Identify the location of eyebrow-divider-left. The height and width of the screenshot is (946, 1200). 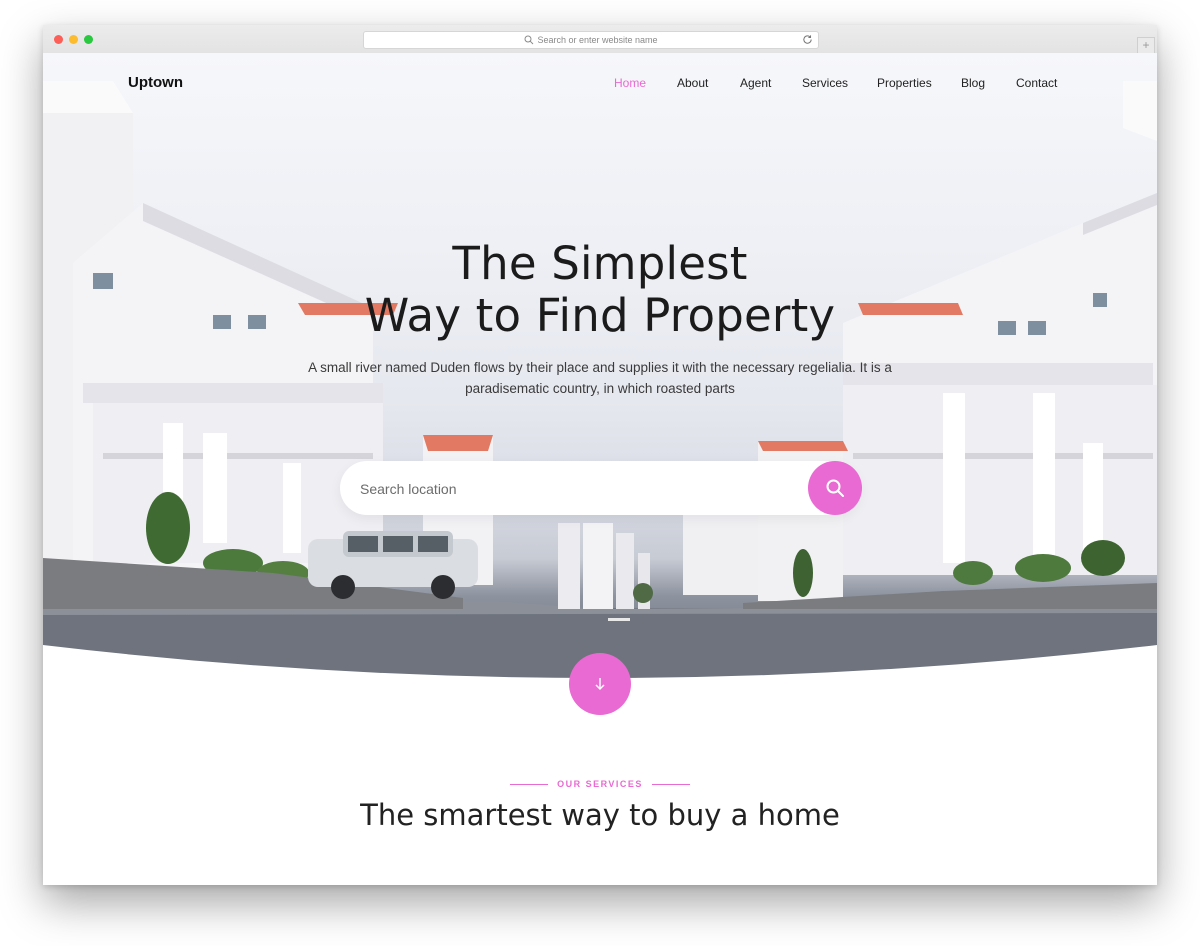
(529, 785).